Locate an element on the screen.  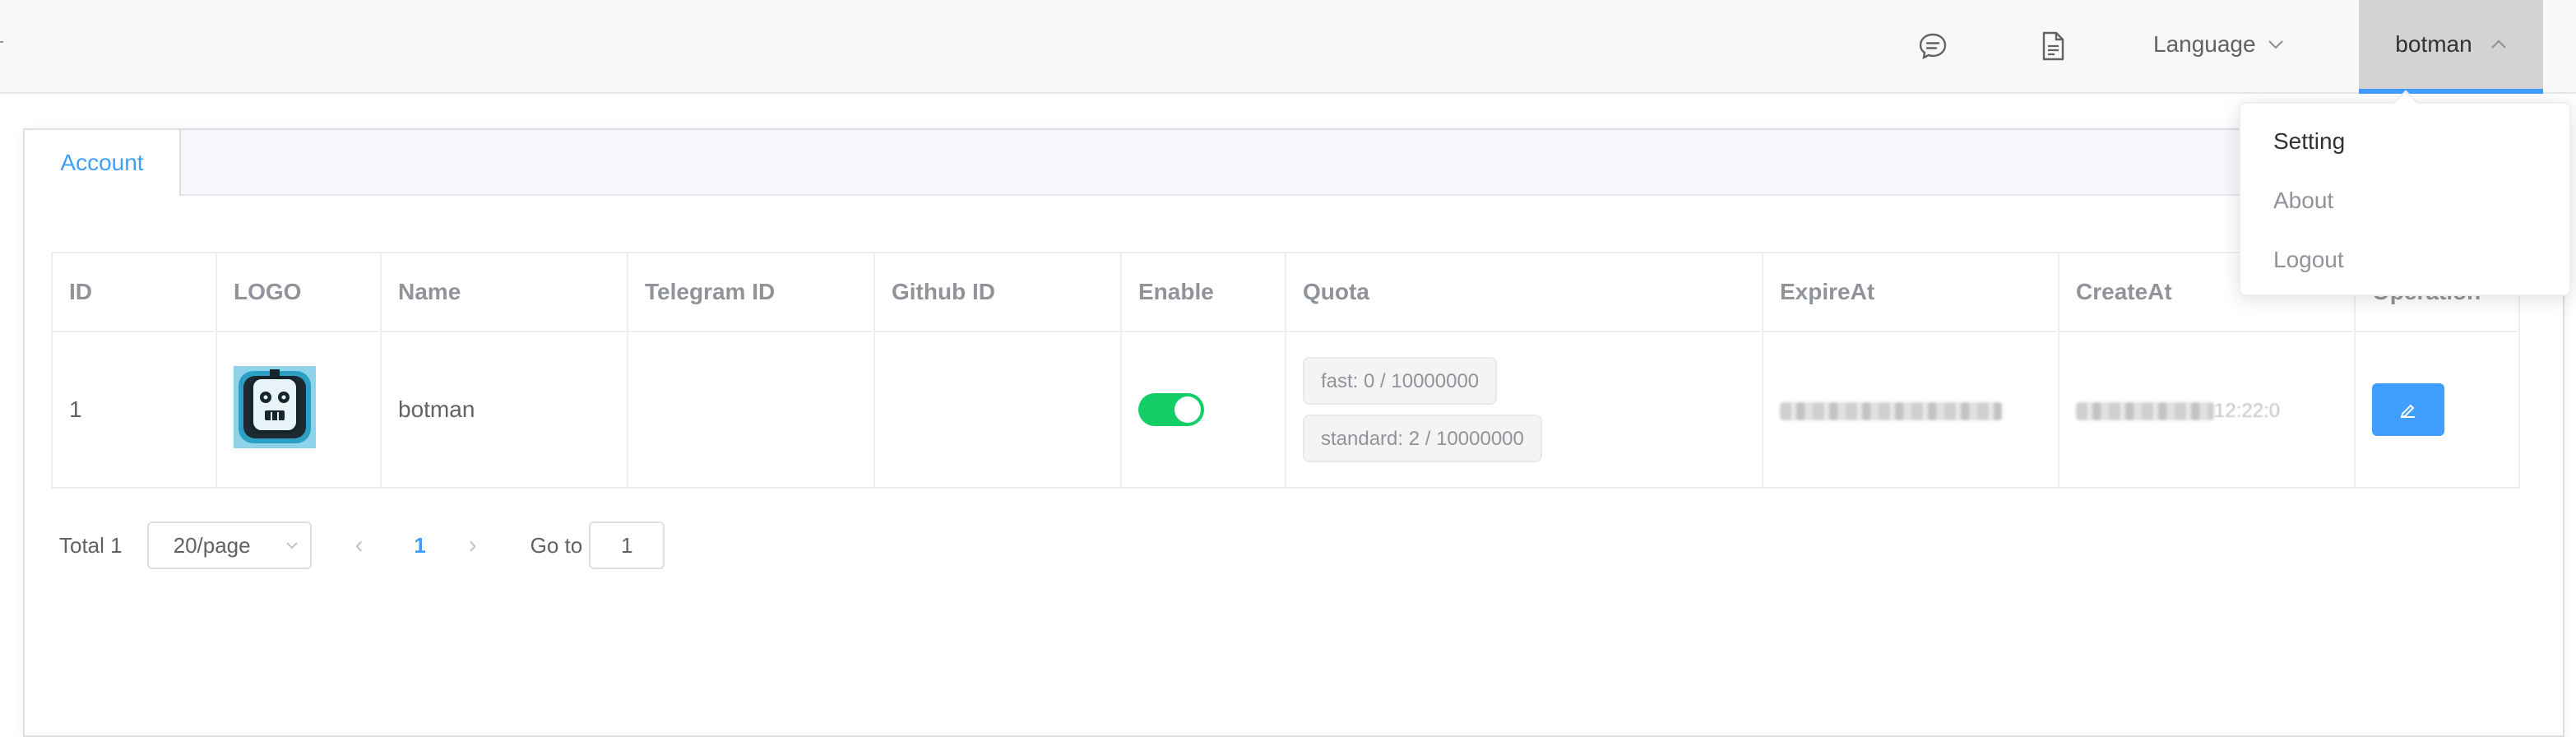
column-header-github-id: Github ID is located at coordinates (997, 292).